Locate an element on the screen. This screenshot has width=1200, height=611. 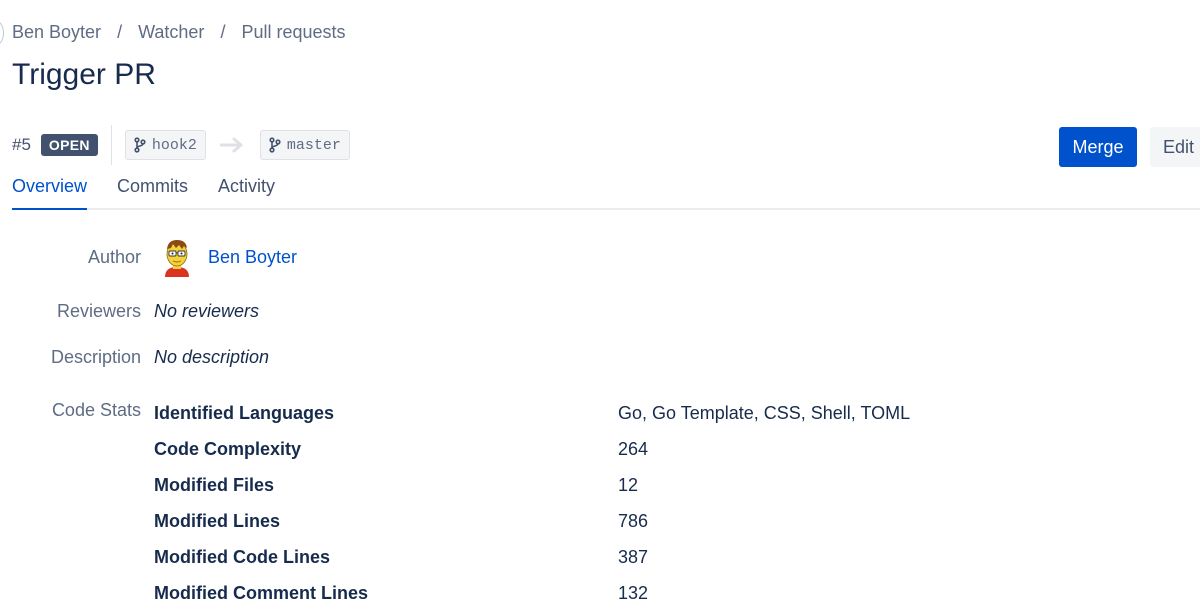
tab-commits: Commits is located at coordinates (152, 192).